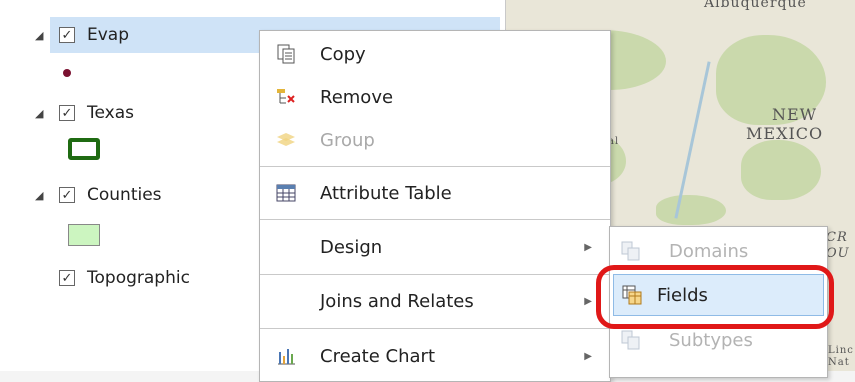  Describe the element at coordinates (110, 113) in the screenshot. I see `layer-label: Texas` at that location.